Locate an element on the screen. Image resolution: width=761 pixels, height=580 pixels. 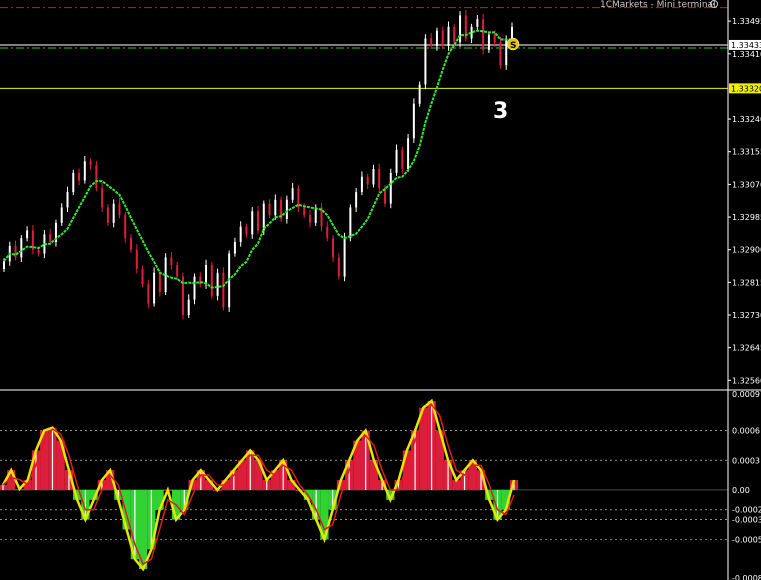
price-tick-label: 1.33410 is located at coordinates (746, 54).